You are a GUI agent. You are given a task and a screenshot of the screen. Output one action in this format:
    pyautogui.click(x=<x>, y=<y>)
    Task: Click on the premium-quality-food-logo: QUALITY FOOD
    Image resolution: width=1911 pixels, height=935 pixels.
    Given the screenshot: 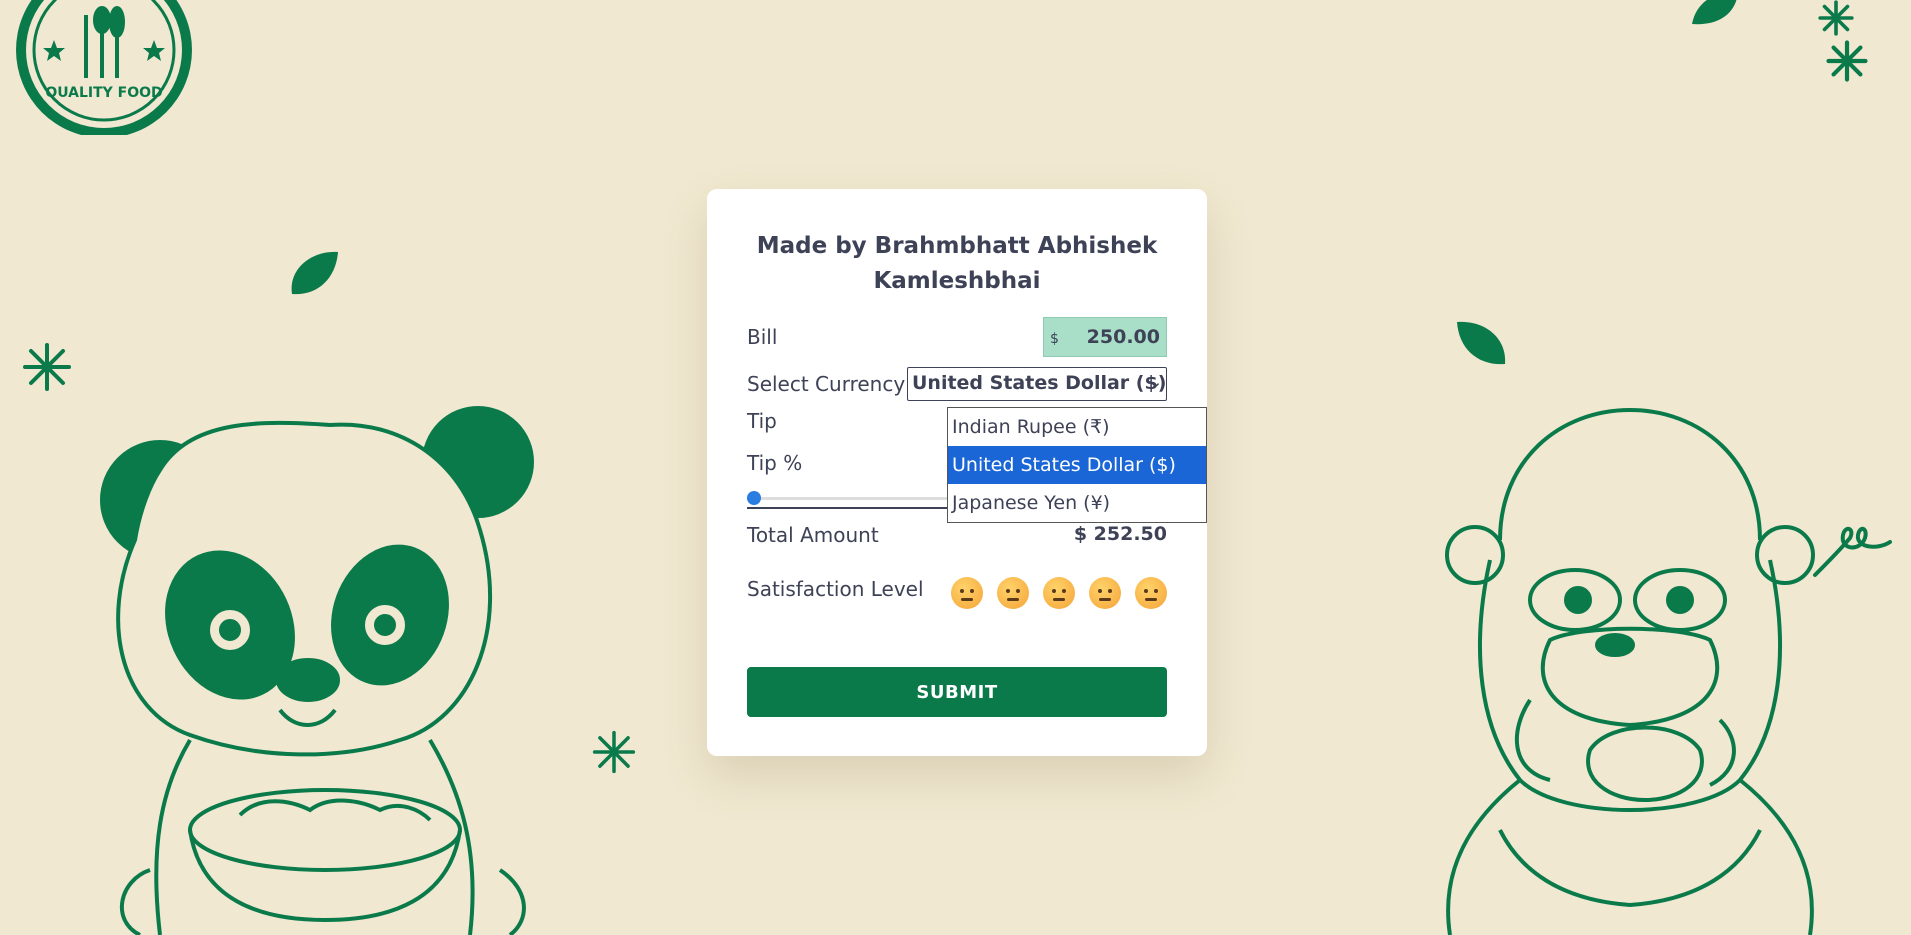 What is the action you would take?
    pyautogui.click(x=104, y=67)
    